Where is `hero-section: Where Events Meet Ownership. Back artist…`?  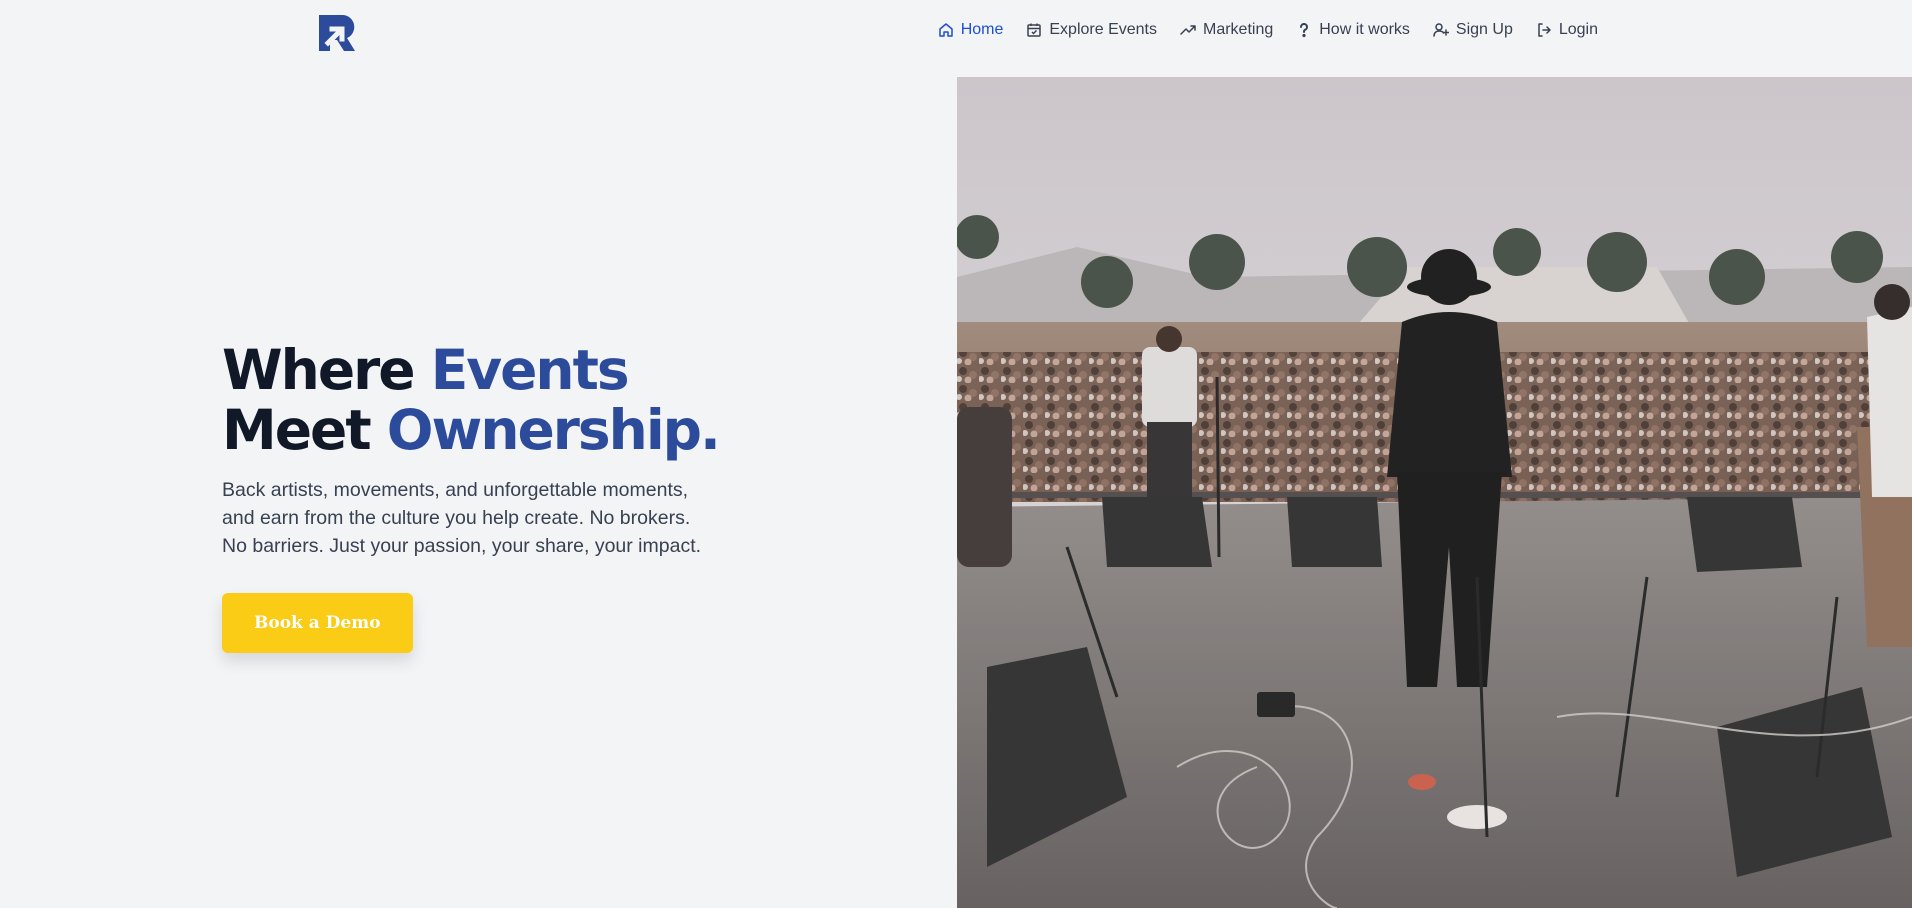 hero-section: Where Events Meet Ownership. Back artist… is located at coordinates (482, 496).